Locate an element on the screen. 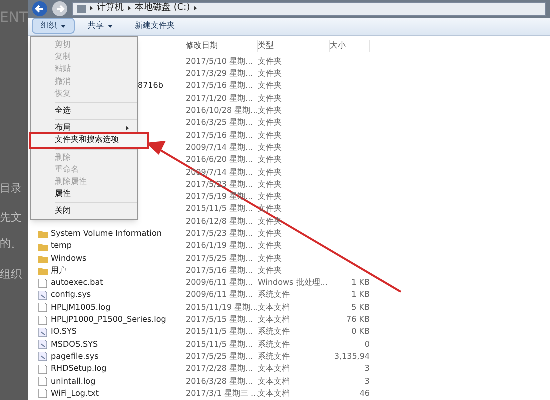 The width and height of the screenshot is (550, 400). column-header: 修改日期 is located at coordinates (222, 46).